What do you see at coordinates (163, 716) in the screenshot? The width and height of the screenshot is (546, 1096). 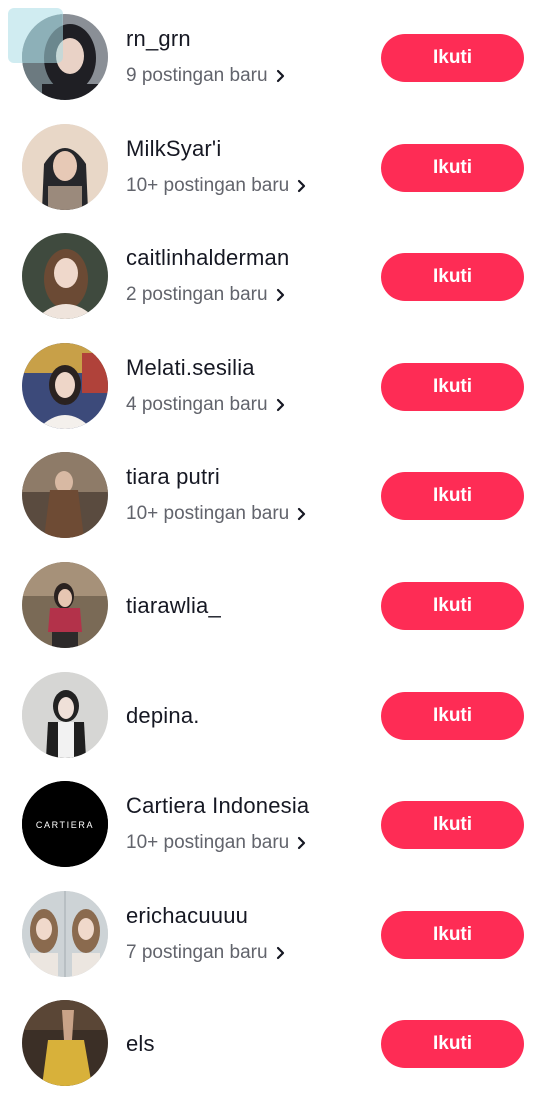 I see `account-name: depina.` at bounding box center [163, 716].